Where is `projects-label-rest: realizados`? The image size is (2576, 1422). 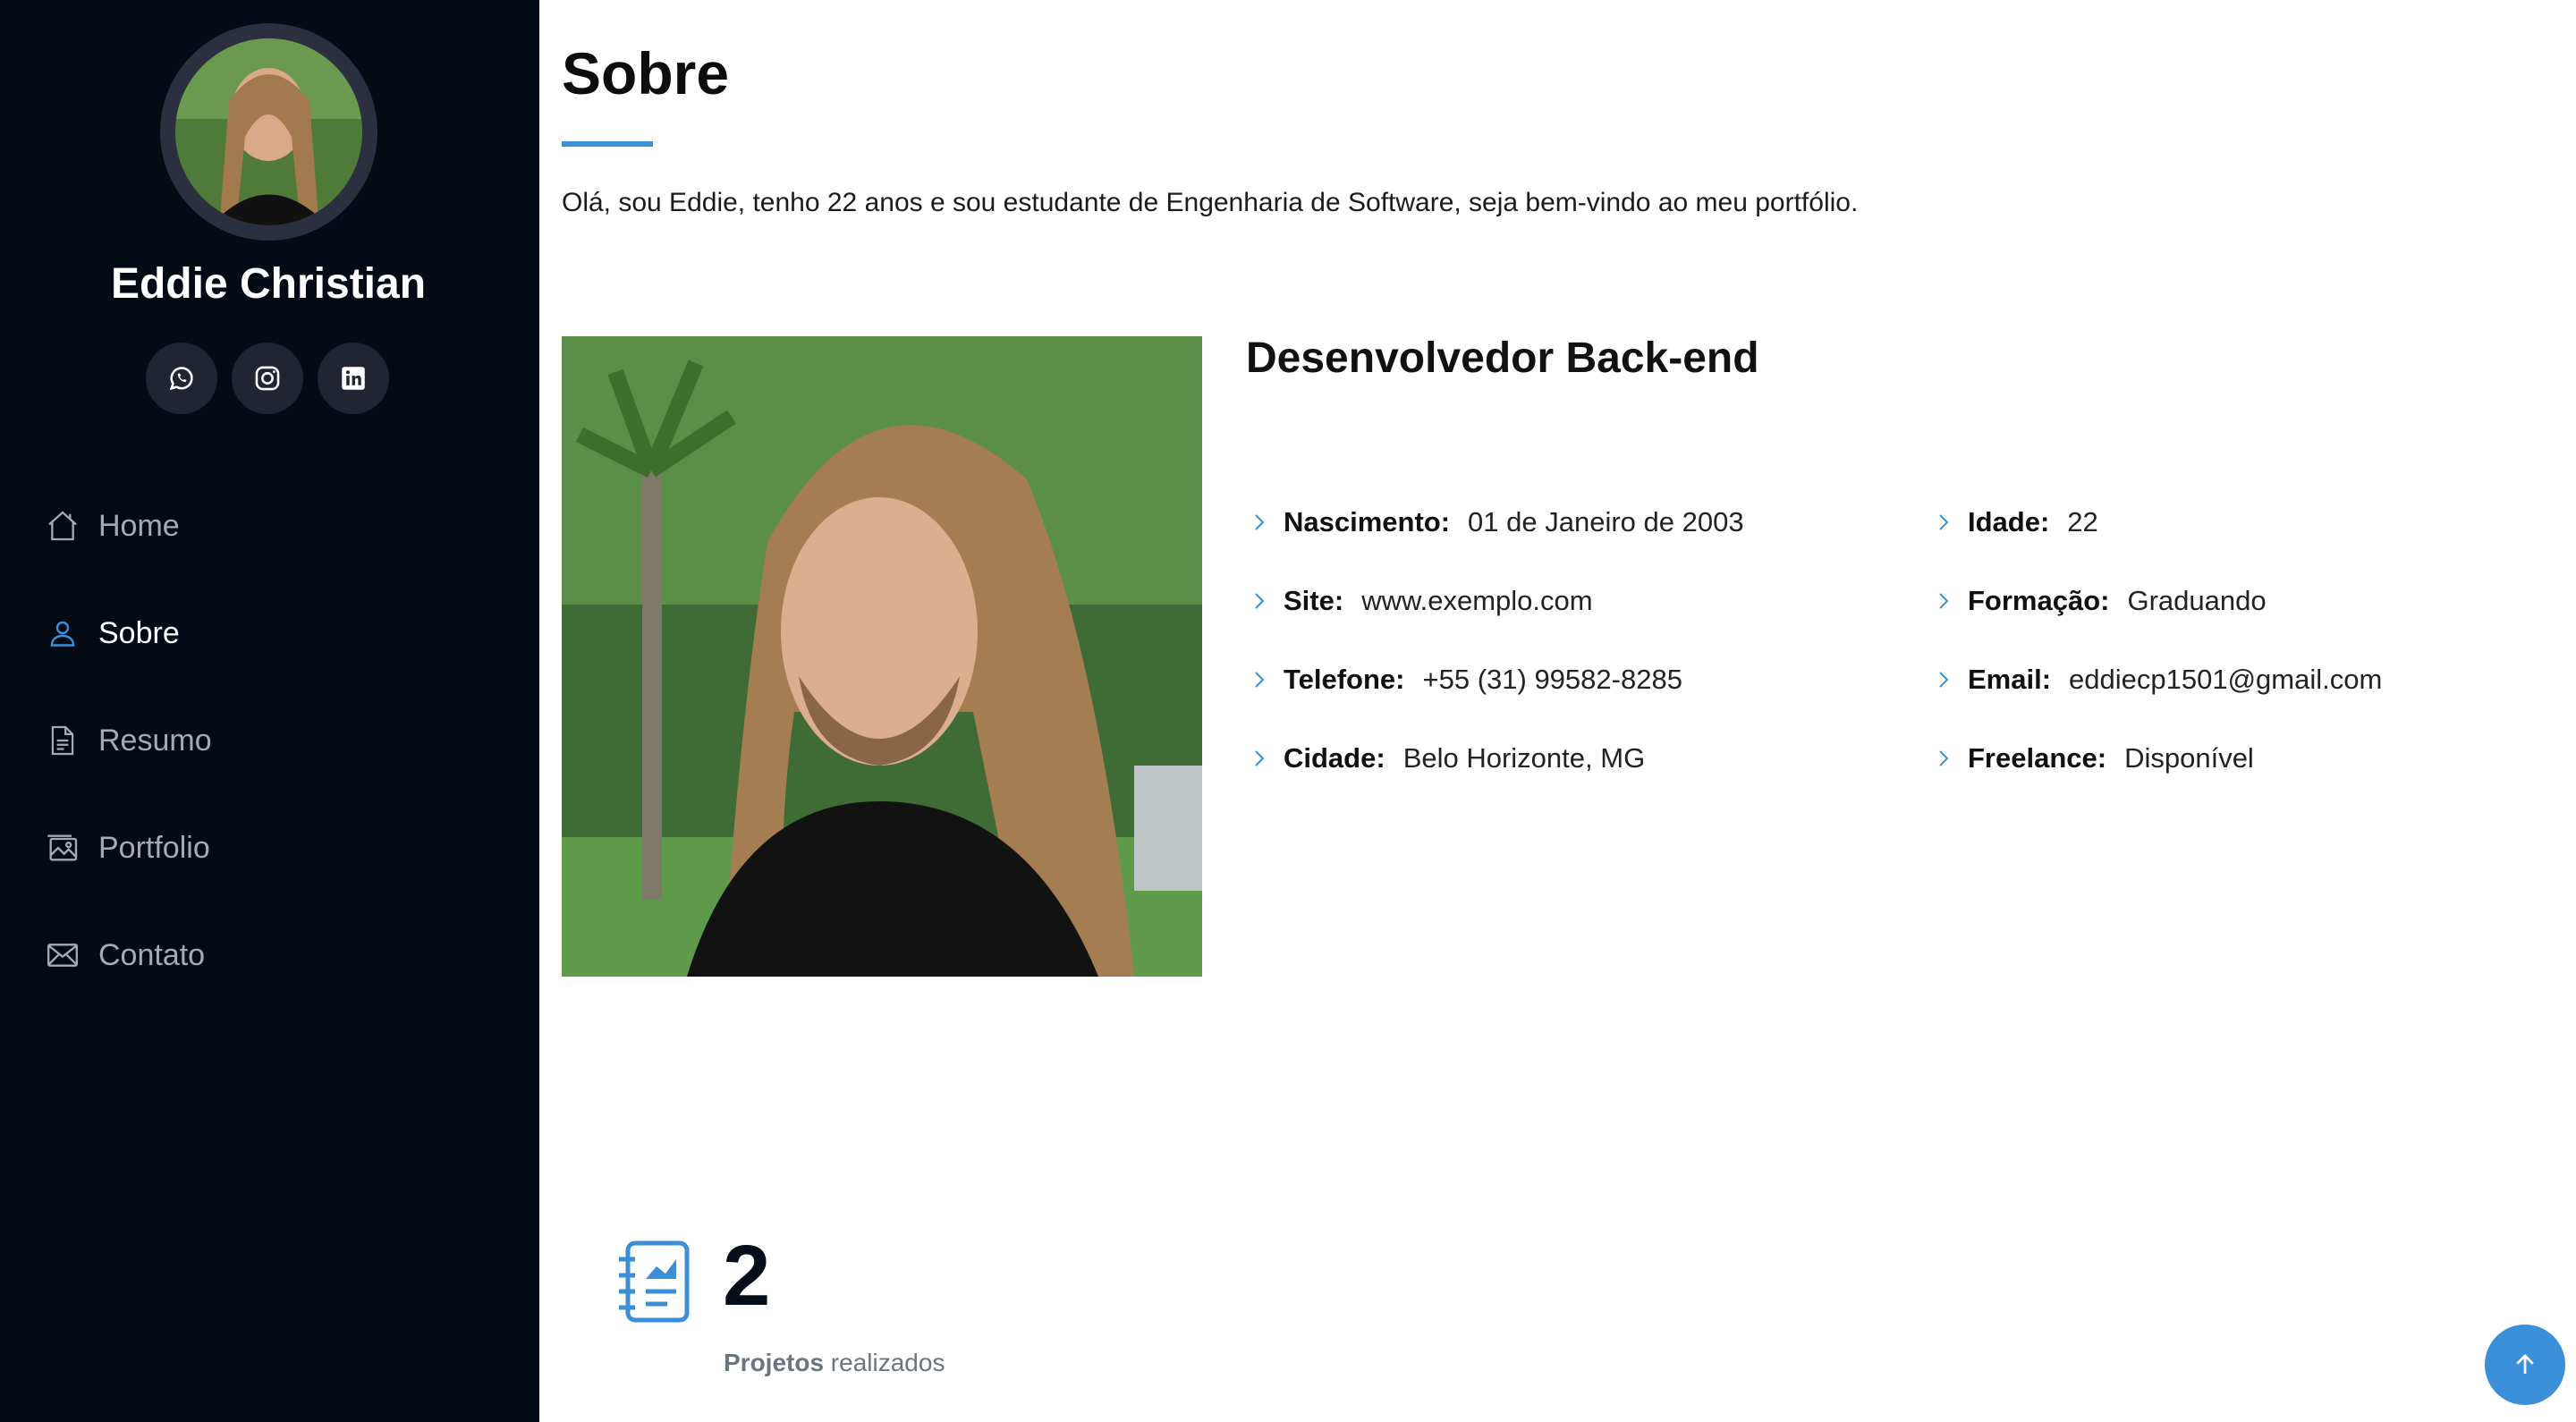 projects-label-rest: realizados is located at coordinates (884, 1362).